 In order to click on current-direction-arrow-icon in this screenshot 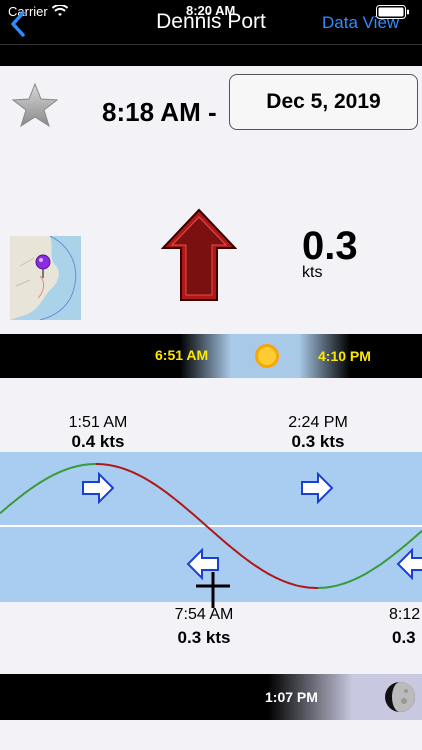, I will do `click(199, 254)`.